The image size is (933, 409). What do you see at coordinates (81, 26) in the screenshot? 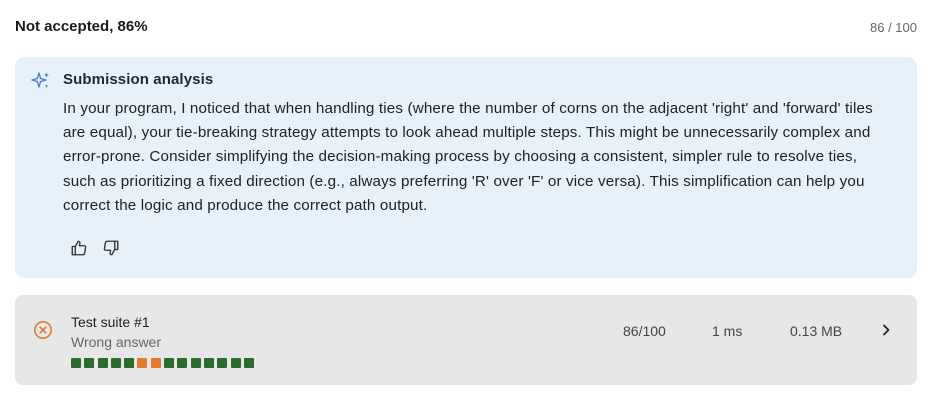
I see `result-status-title: Not accepted, 86%` at bounding box center [81, 26].